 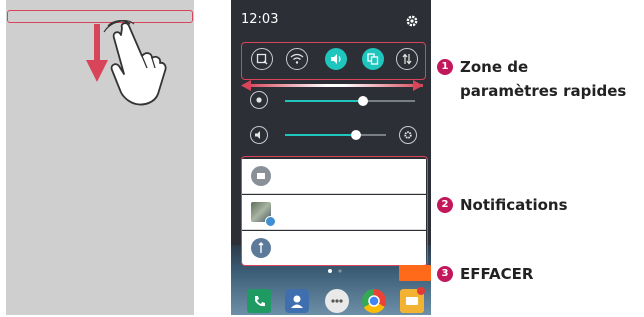 I want to click on brightness-track, so click(x=388, y=101).